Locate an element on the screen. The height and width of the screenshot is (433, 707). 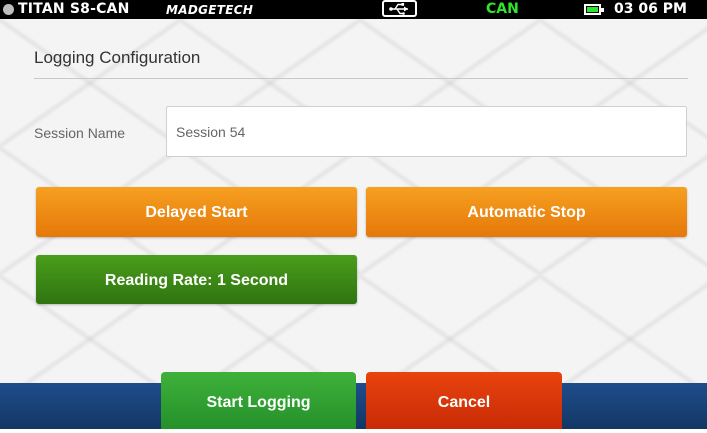
cancel-button: Cancel is located at coordinates (464, 400).